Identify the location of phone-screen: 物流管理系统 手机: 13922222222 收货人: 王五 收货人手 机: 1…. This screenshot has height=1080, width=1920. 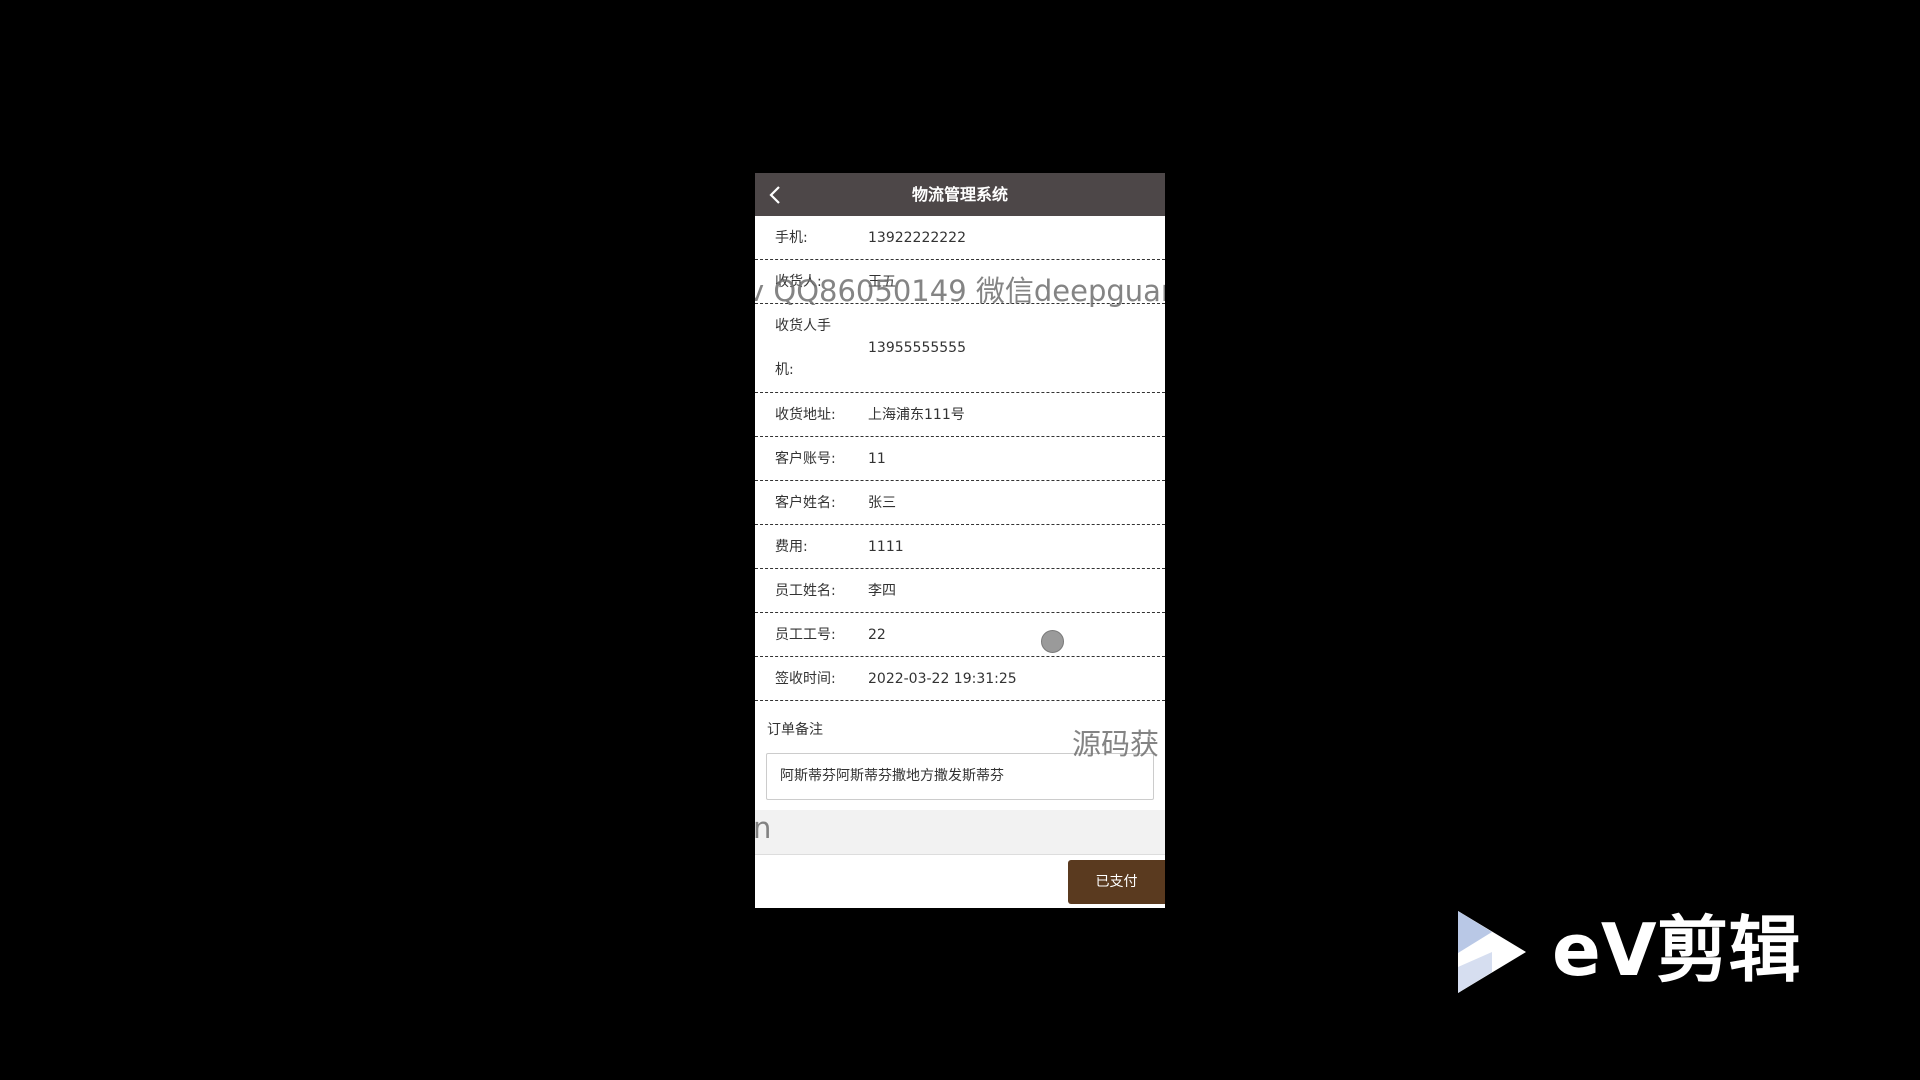
(960, 540).